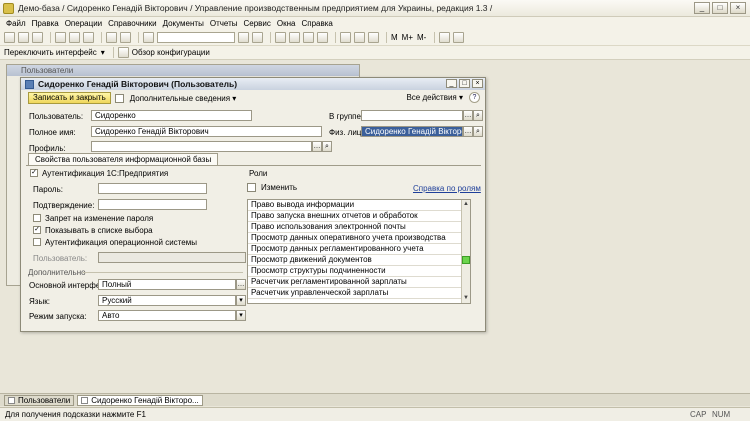 This screenshot has width=750, height=421. Describe the element at coordinates (373, 37) in the screenshot. I see `table-icon` at that location.